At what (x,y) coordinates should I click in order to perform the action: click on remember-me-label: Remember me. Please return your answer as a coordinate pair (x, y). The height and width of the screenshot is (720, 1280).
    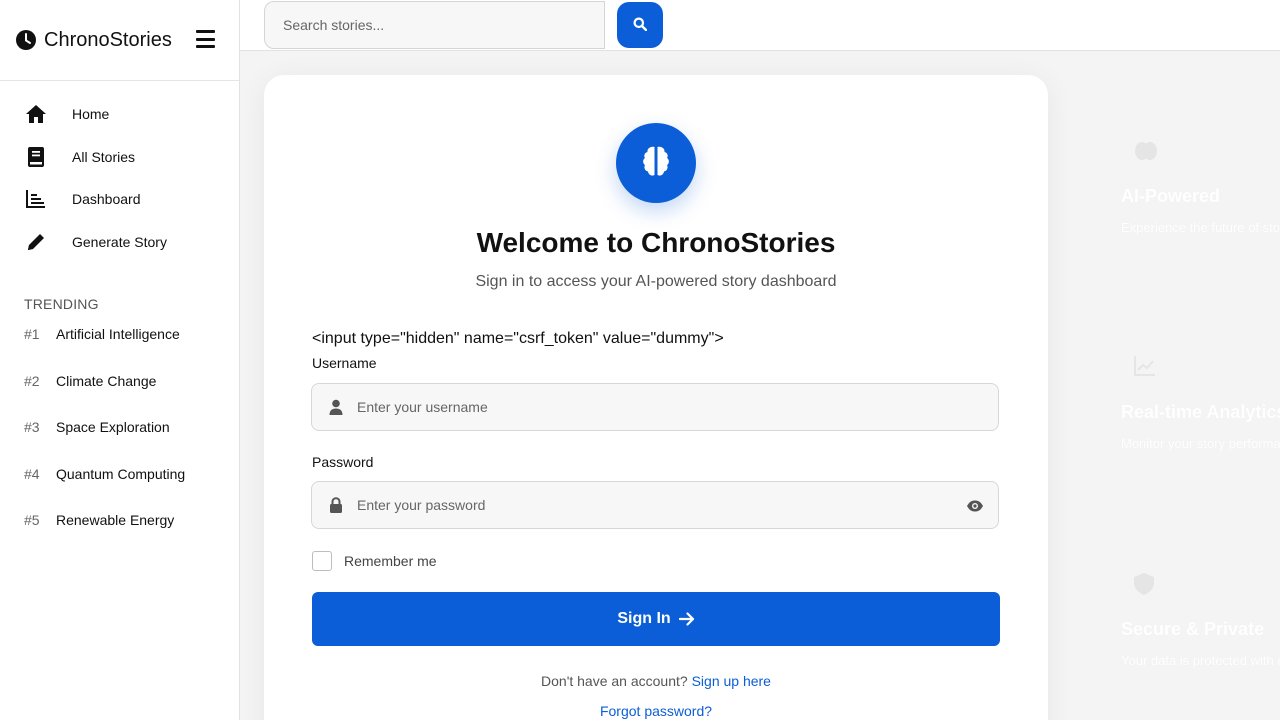
    Looking at the image, I should click on (390, 561).